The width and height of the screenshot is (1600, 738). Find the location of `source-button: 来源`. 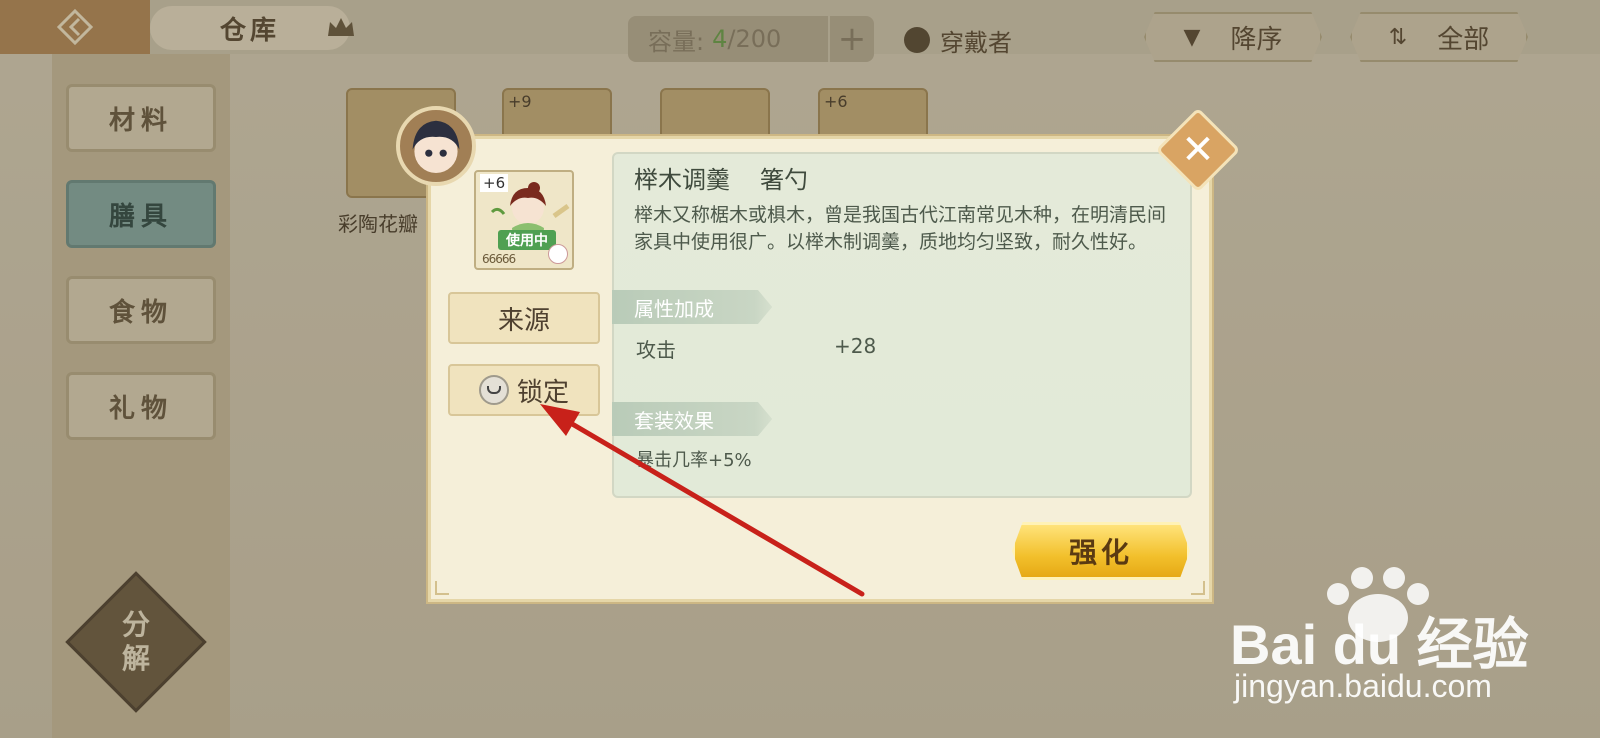

source-button: 来源 is located at coordinates (524, 318).